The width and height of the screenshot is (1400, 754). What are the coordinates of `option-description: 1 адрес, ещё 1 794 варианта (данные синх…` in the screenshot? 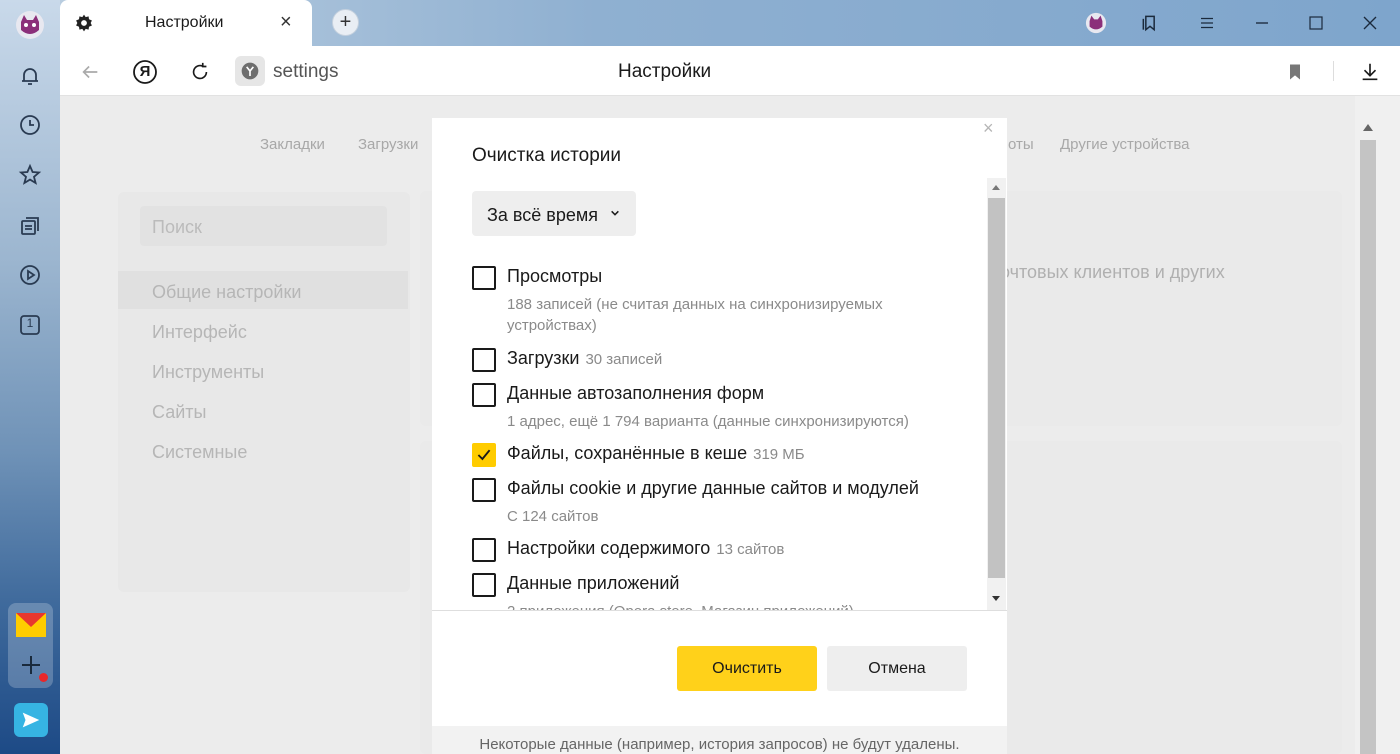 It's located at (708, 421).